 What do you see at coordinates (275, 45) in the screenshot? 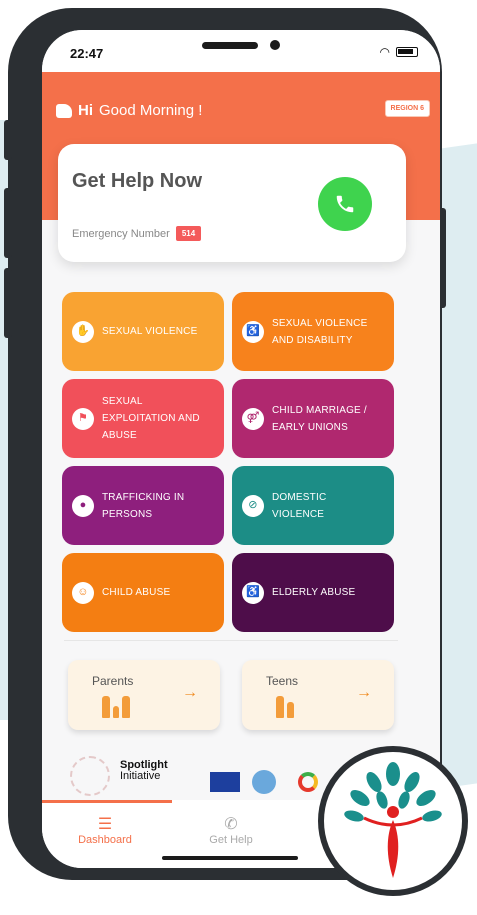
I see `notch-camera` at bounding box center [275, 45].